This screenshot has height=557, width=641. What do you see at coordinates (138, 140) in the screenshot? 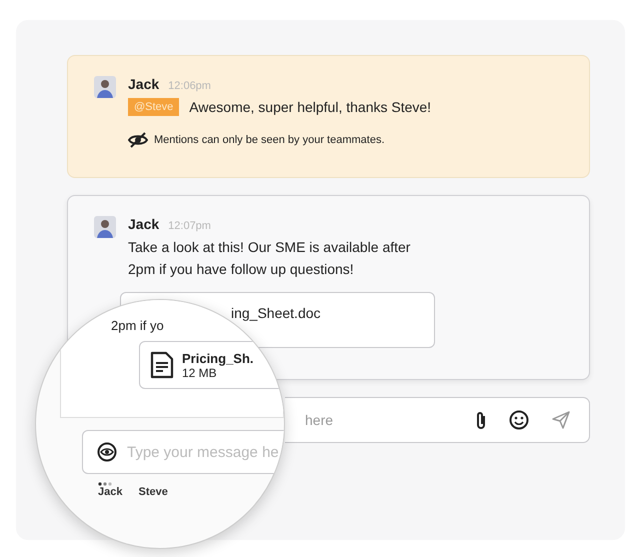
I see `eye-slash-icon` at bounding box center [138, 140].